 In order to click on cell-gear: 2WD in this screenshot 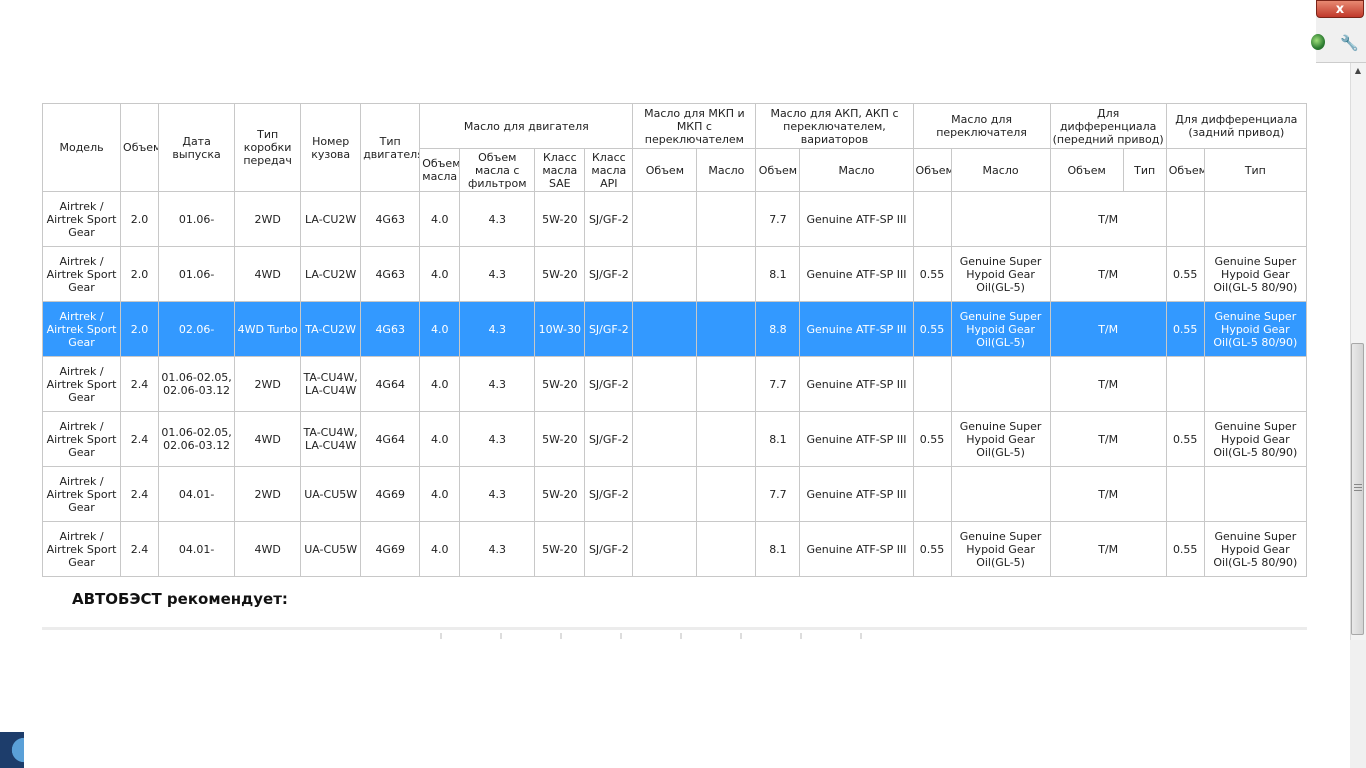, I will do `click(268, 494)`.